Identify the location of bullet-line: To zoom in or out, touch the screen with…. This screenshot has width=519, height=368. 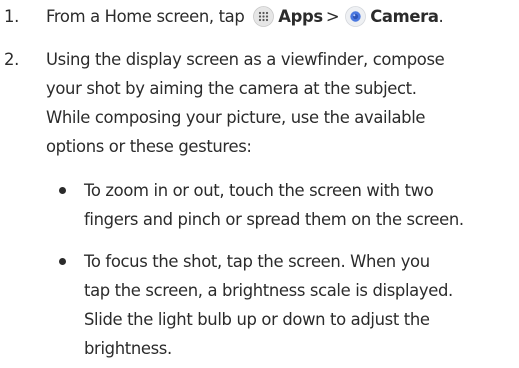
(259, 190).